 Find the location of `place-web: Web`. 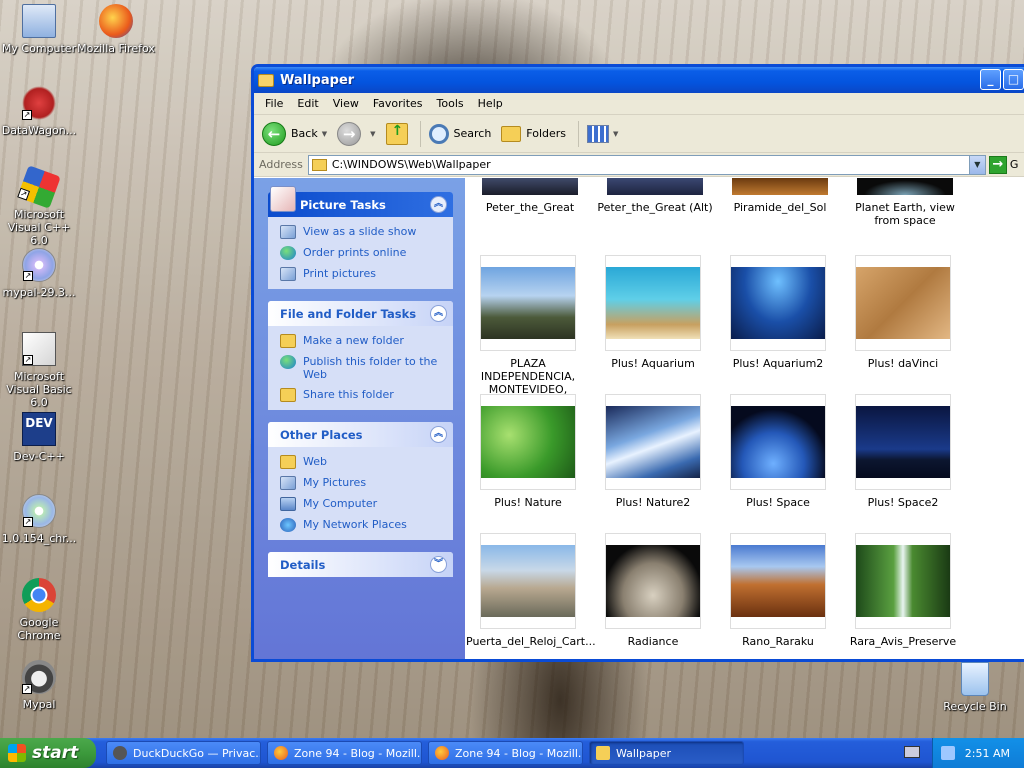

place-web: Web is located at coordinates (362, 462).